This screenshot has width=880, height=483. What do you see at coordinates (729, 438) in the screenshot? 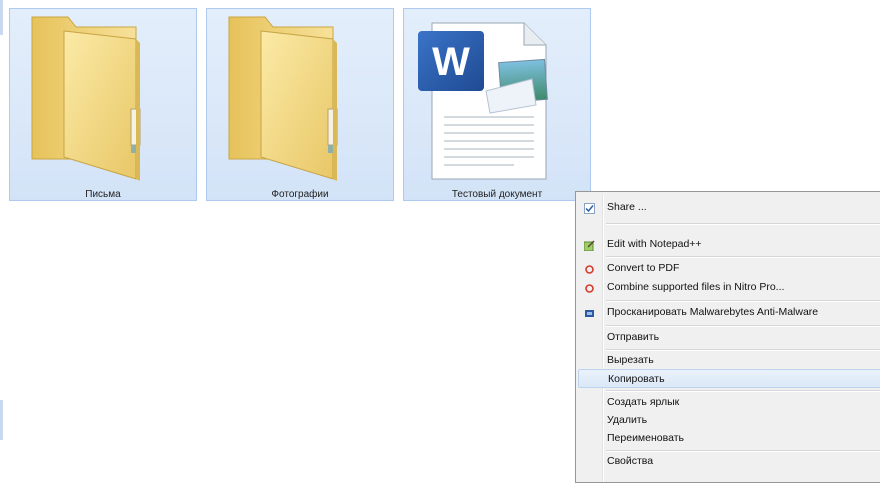
I see `menu-item-rename: Переименовать` at bounding box center [729, 438].